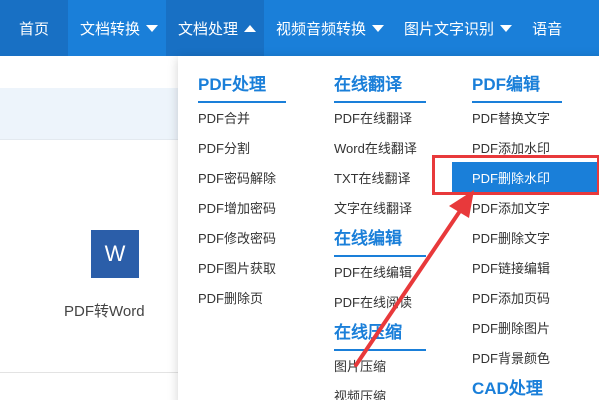  What do you see at coordinates (414, 278) in the screenshot?
I see `annotation-arrow-icon` at bounding box center [414, 278].